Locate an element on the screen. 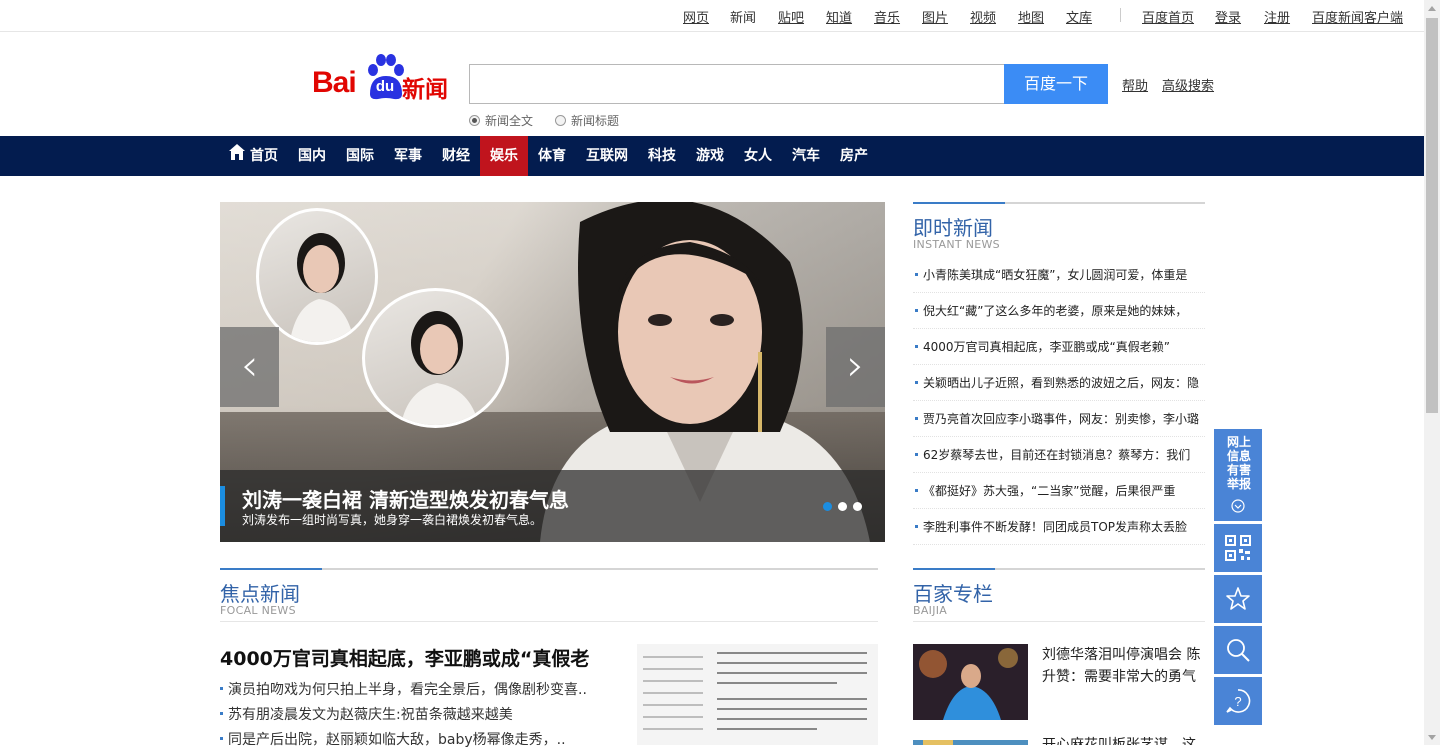 The height and width of the screenshot is (751, 1440). instant-news-item-text: 4000万官司真相起底，李亚鹏或成“真假老赖” is located at coordinates (1046, 347).